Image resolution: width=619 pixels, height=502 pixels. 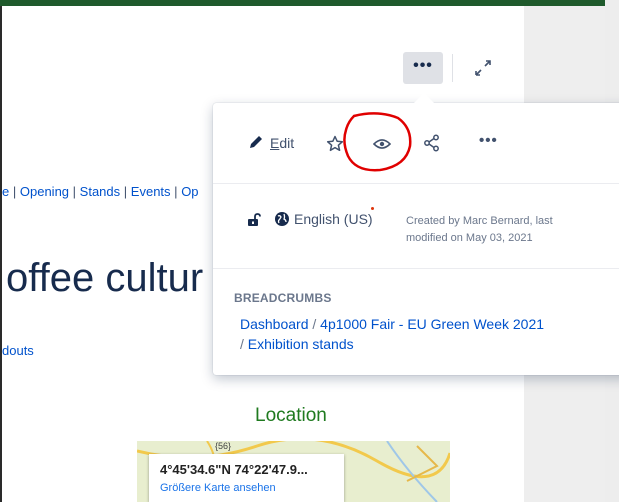 I want to click on map-route-label: {56}, so click(x=223, y=446).